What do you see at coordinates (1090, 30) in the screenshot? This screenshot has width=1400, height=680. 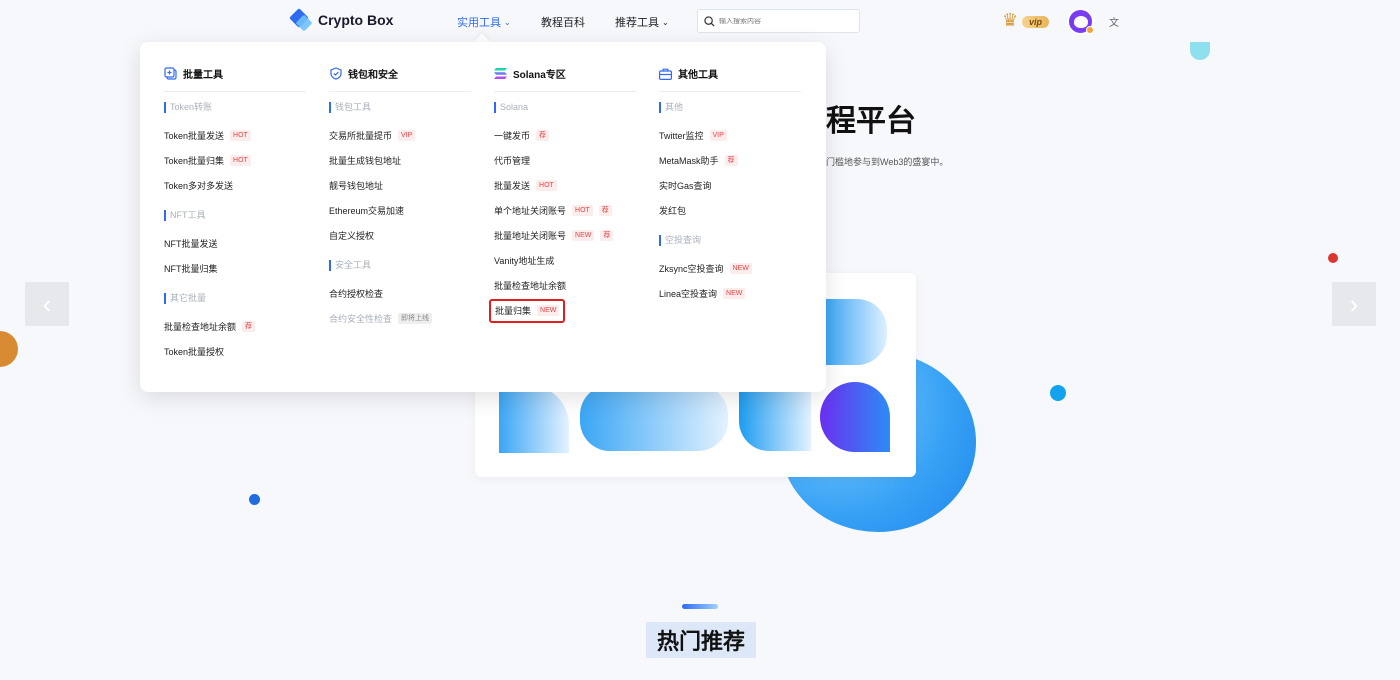 I see `avatar-status-dot` at bounding box center [1090, 30].